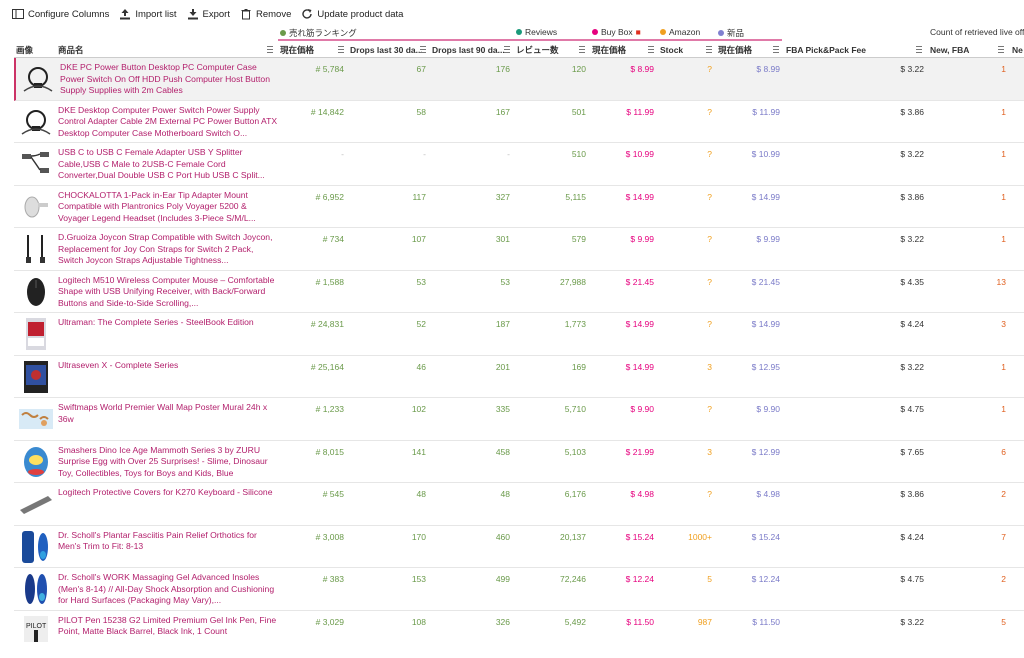 This screenshot has height=658, width=1024. Describe the element at coordinates (156, 14) in the screenshot. I see `import-list-label: Import list` at that location.